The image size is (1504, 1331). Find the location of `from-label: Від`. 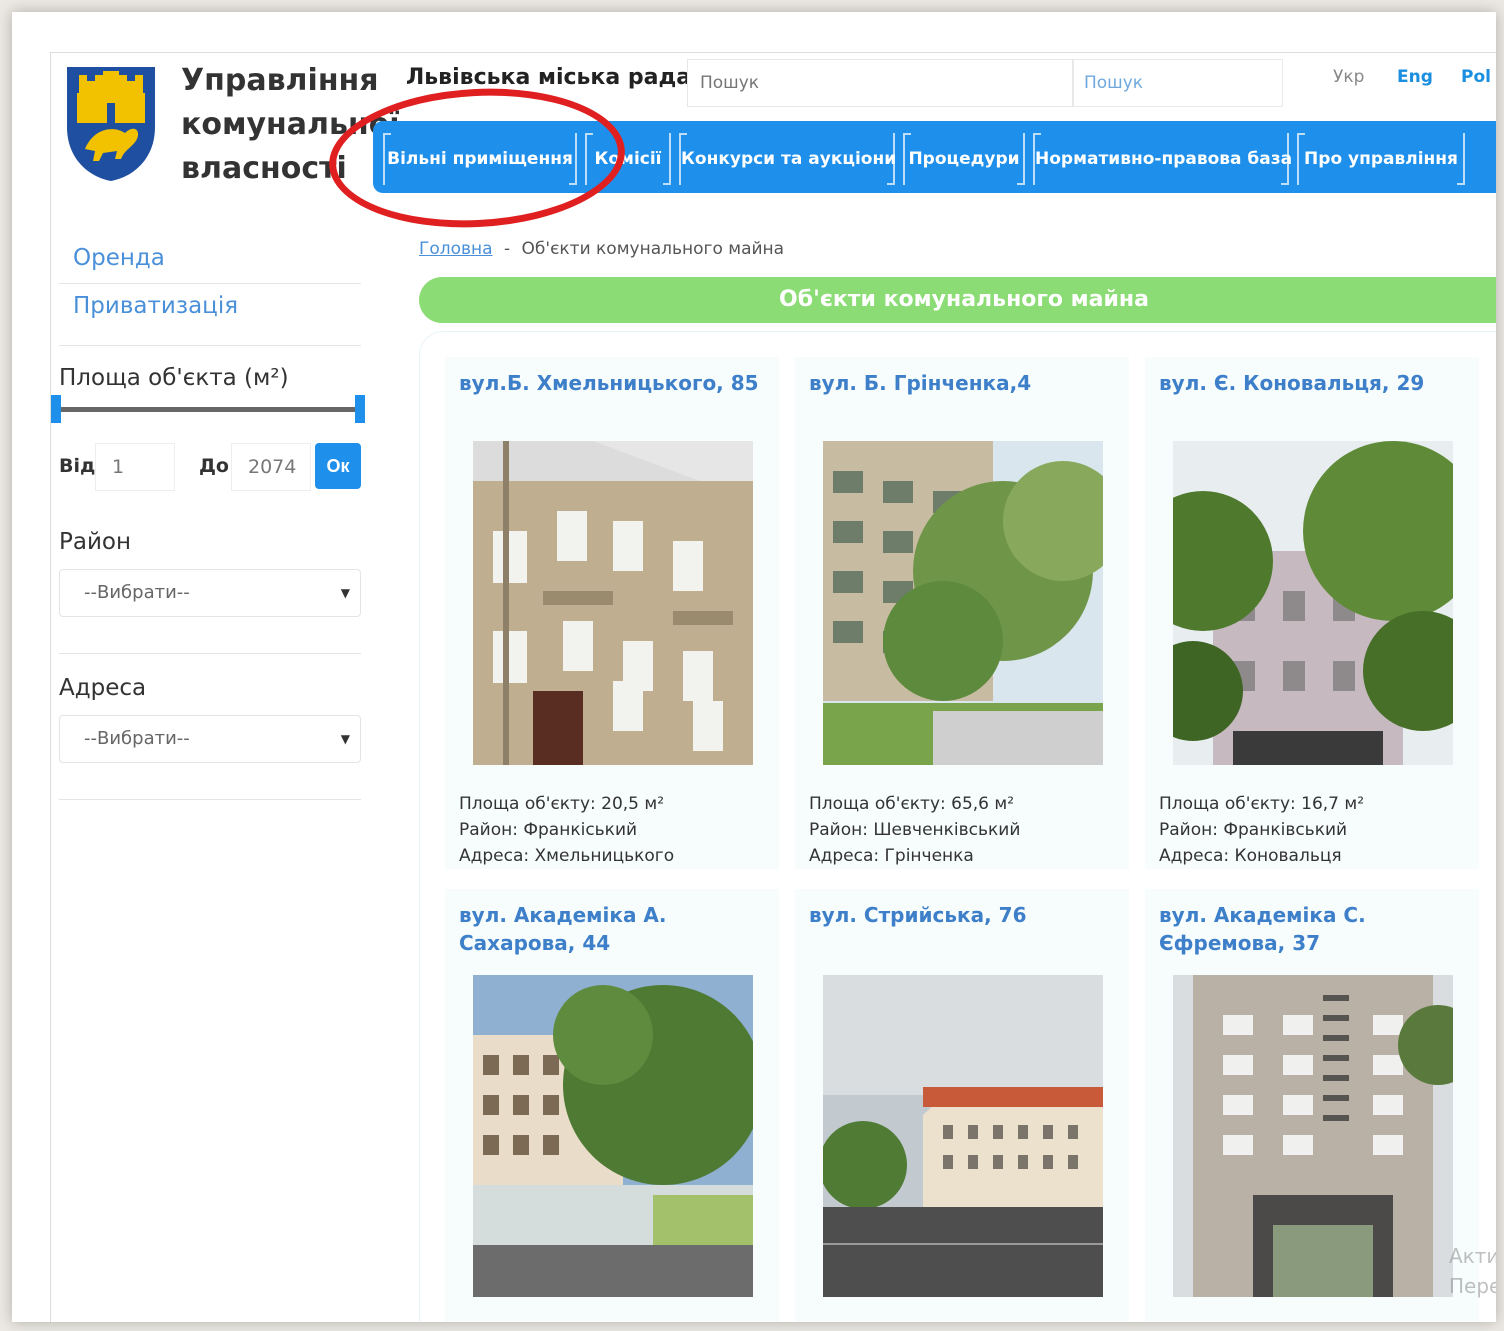

from-label: Від is located at coordinates (77, 466).